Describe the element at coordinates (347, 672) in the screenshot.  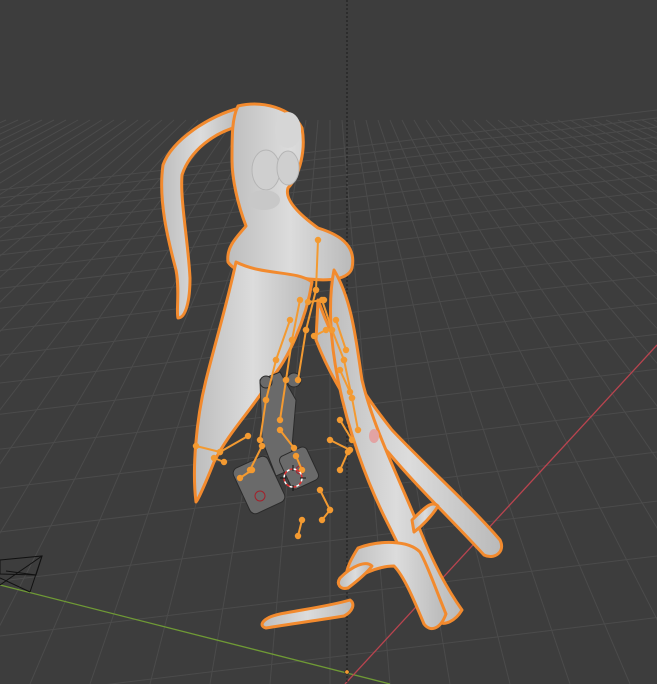
I see `world-origin` at that location.